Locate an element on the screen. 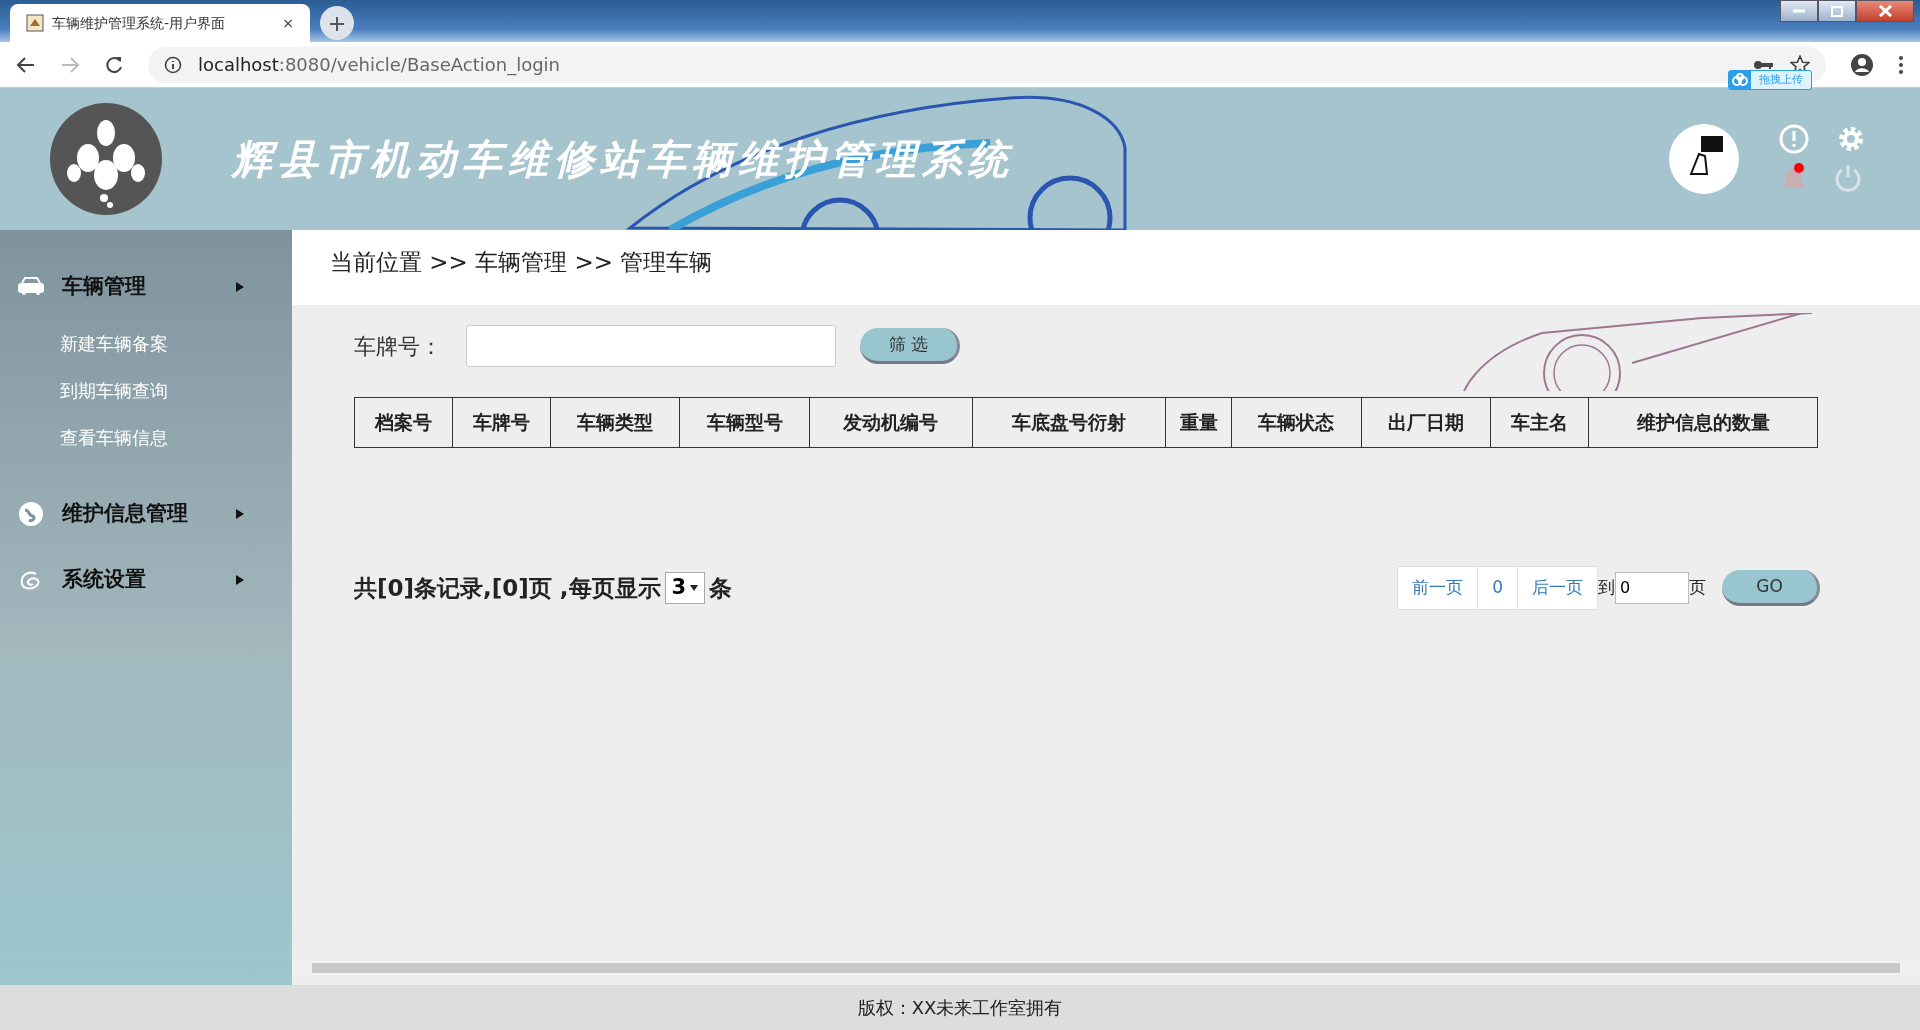  restore-icon is located at coordinates (1837, 11).